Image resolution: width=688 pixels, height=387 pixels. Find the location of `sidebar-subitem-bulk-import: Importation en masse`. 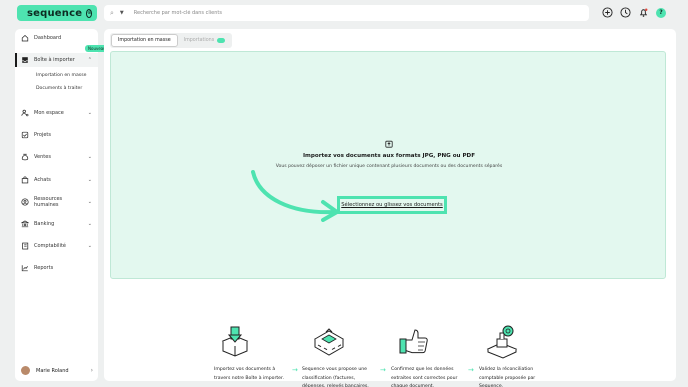

sidebar-subitem-bulk-import: Importation en masse is located at coordinates (61, 75).